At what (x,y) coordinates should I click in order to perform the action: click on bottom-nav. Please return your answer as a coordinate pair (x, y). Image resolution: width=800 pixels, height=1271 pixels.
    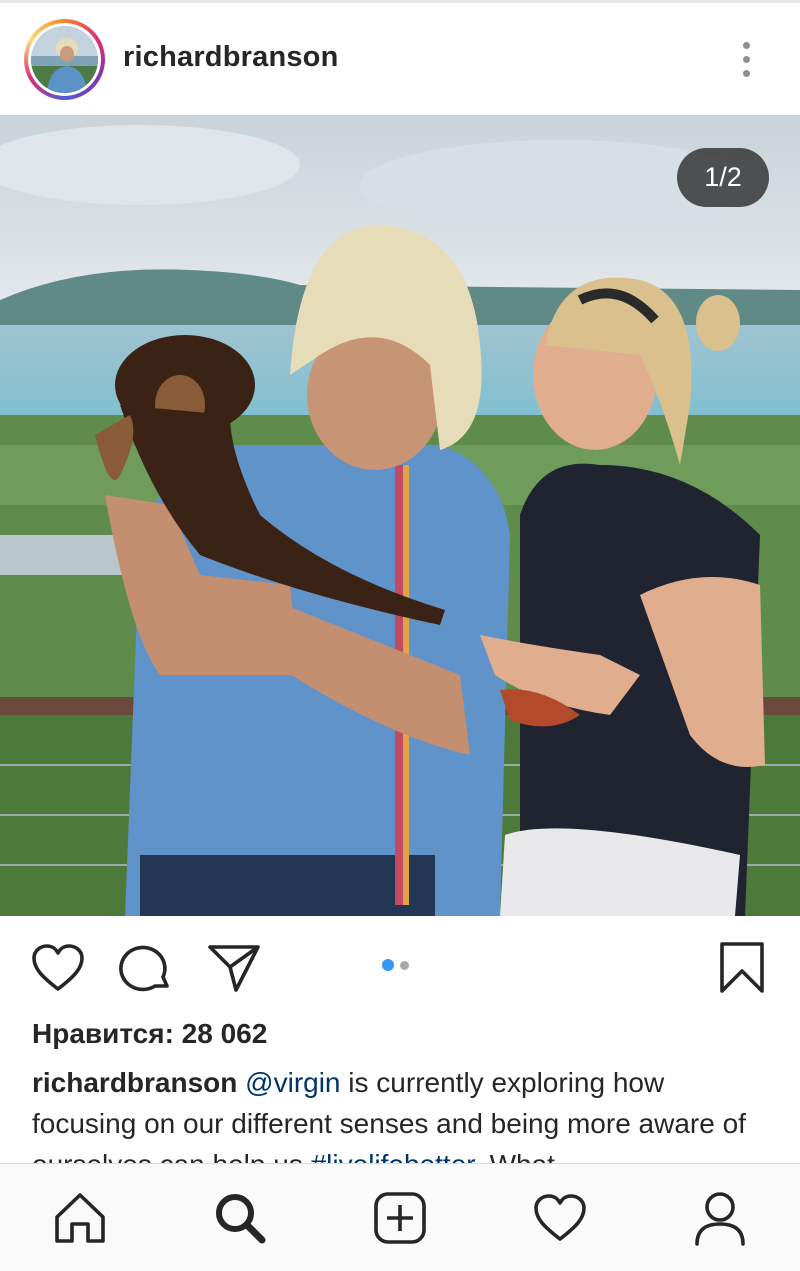
    Looking at the image, I should click on (400, 1217).